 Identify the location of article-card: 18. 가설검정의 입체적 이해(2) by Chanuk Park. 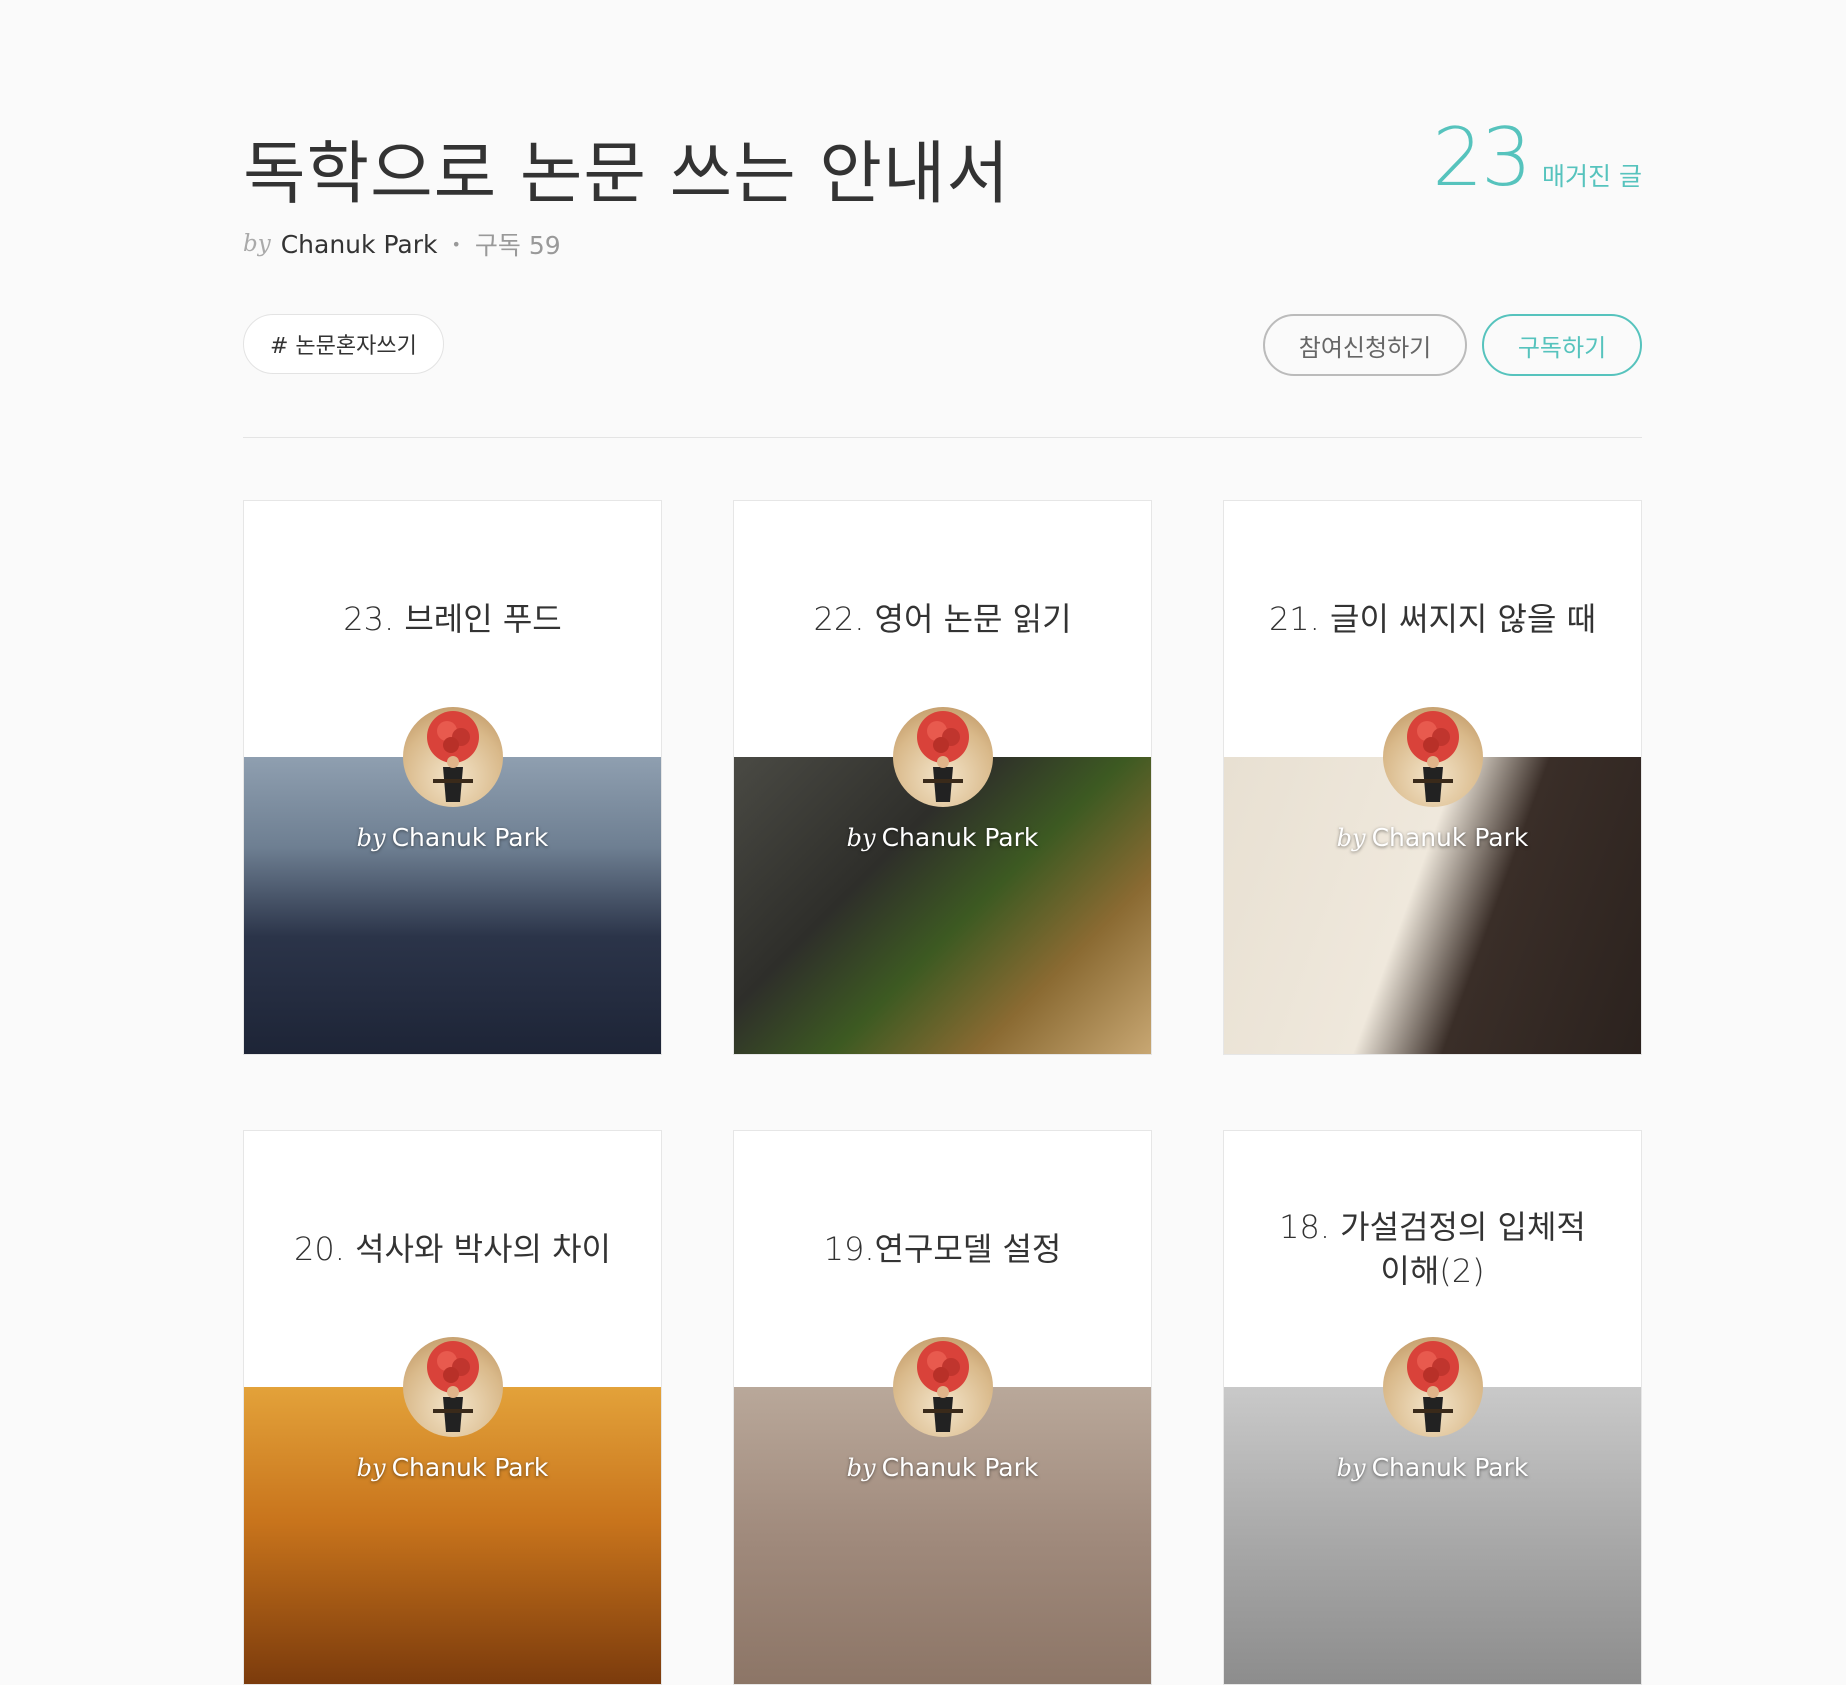
(1432, 1407).